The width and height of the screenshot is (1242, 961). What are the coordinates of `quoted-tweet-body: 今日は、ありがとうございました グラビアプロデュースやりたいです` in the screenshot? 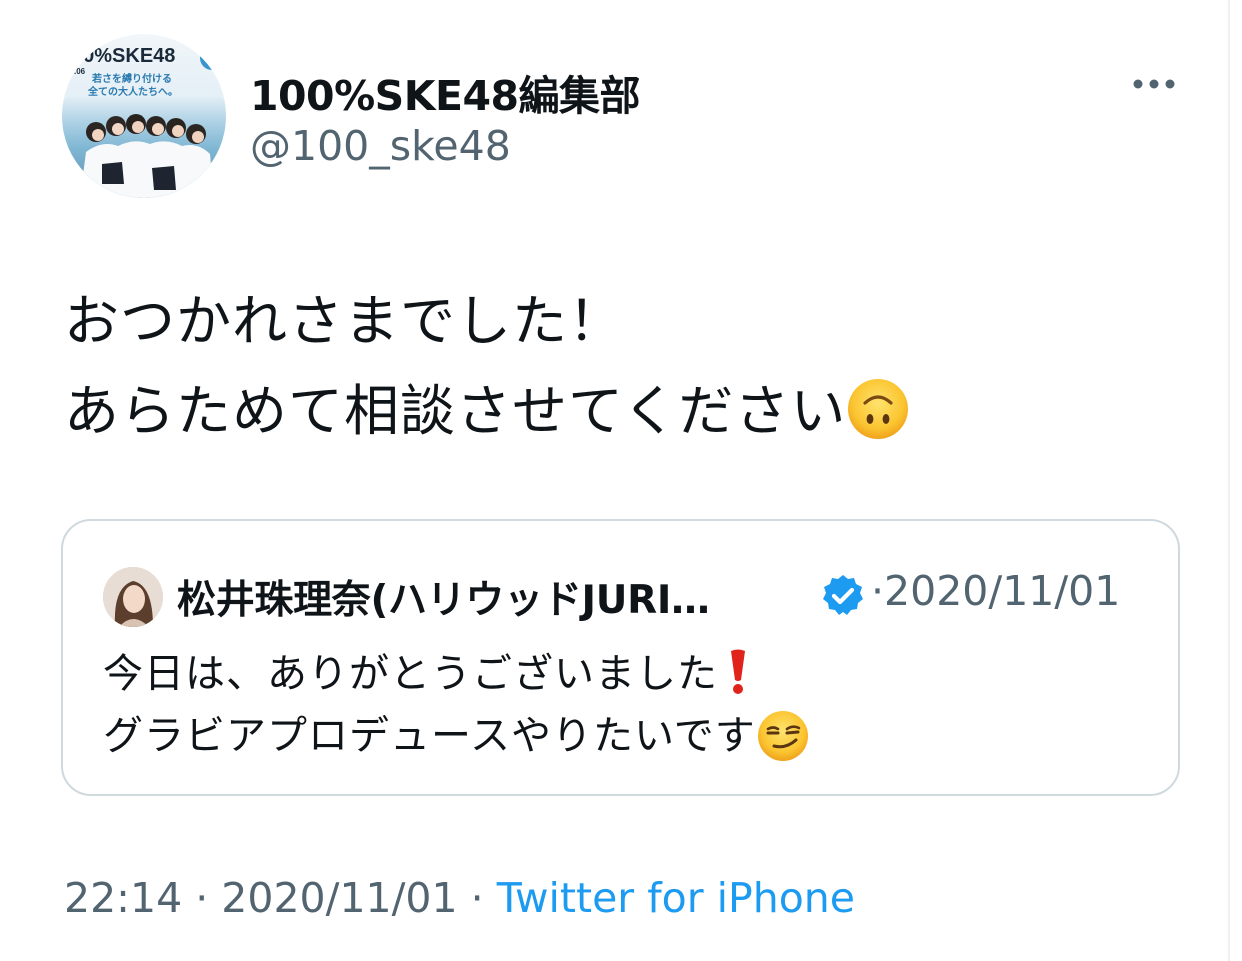 It's located at (456, 705).